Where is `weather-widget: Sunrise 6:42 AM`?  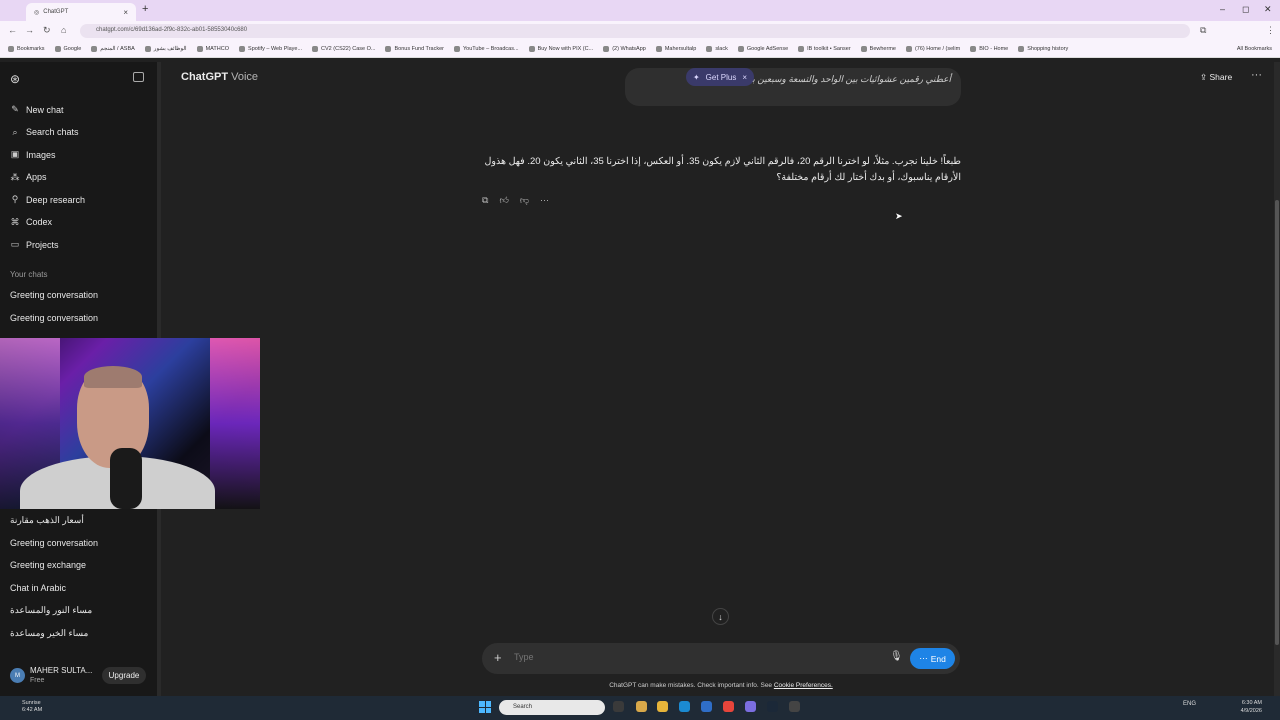 weather-widget: Sunrise 6:42 AM is located at coordinates (26, 707).